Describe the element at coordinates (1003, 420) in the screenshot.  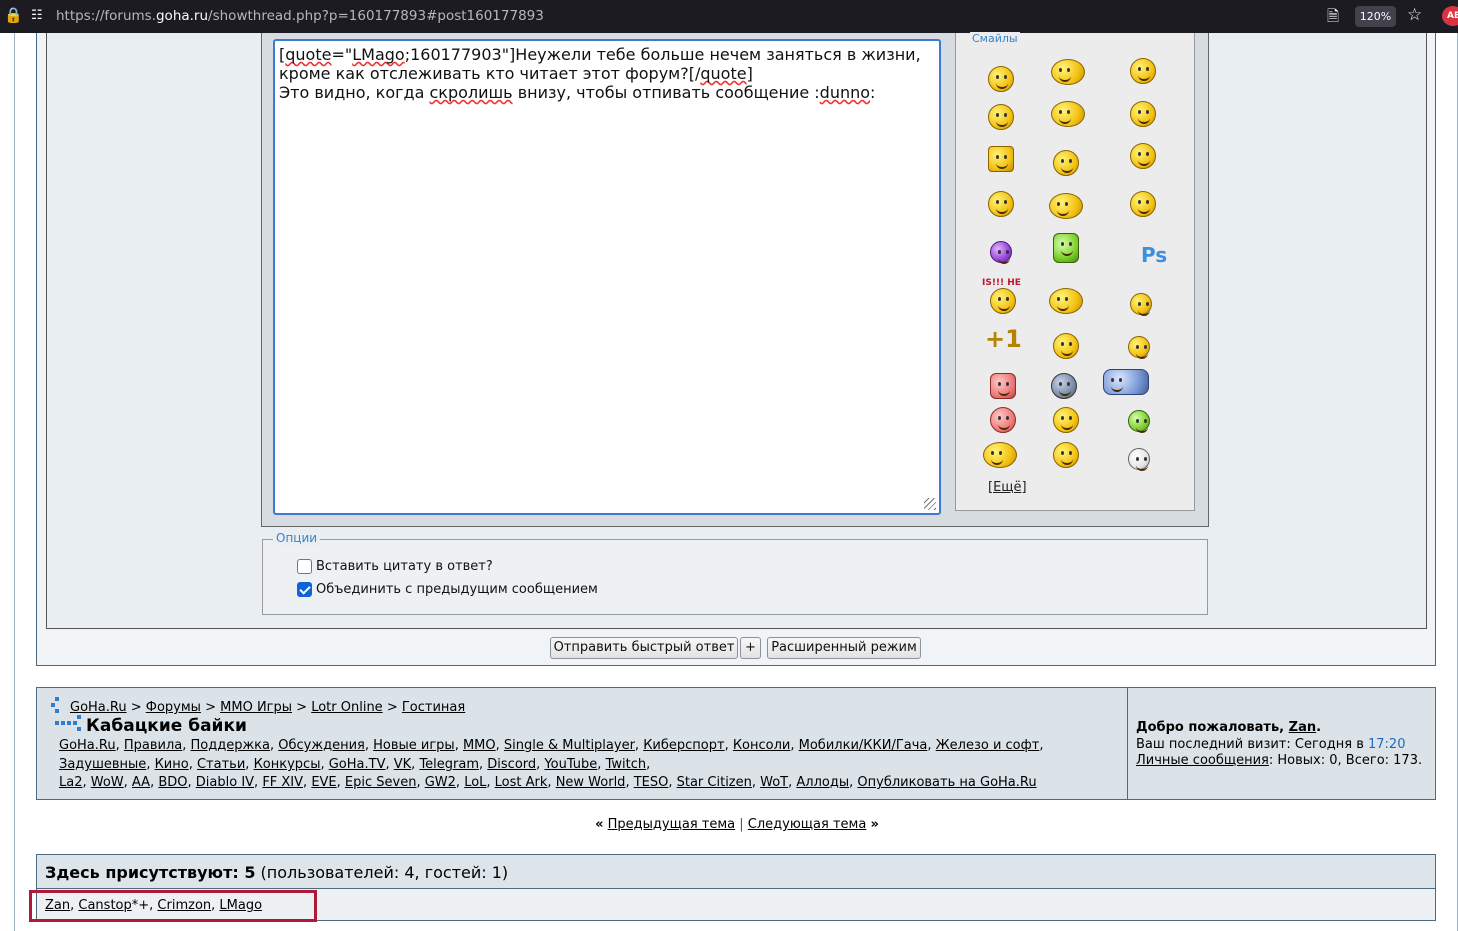
I see `smiley-blush-icon` at that location.